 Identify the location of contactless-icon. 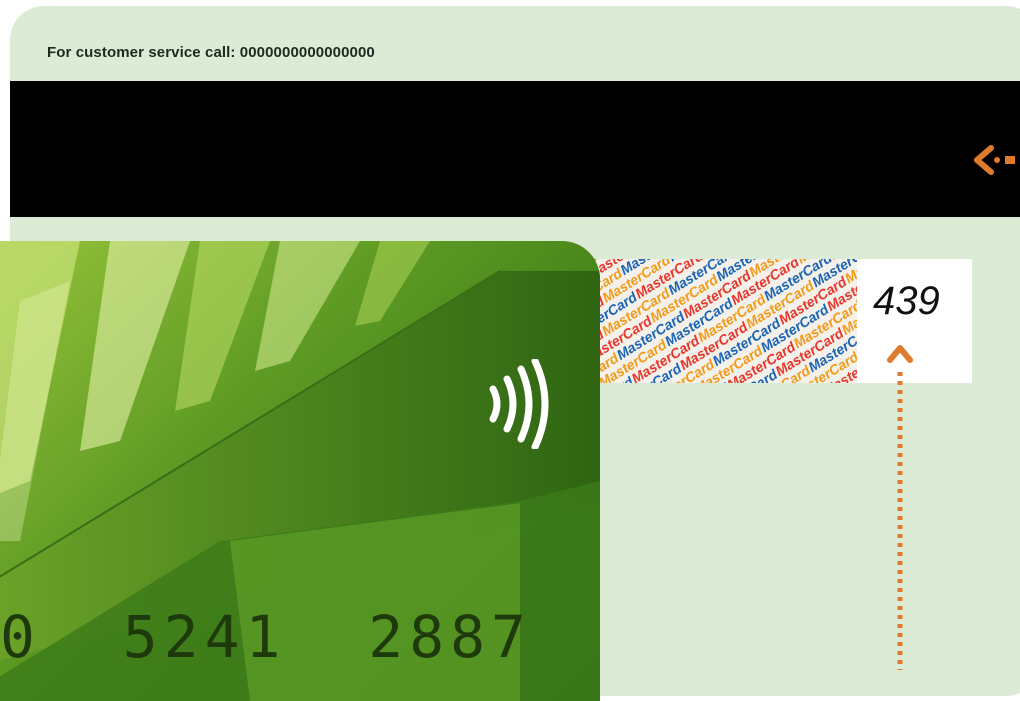
(520, 404).